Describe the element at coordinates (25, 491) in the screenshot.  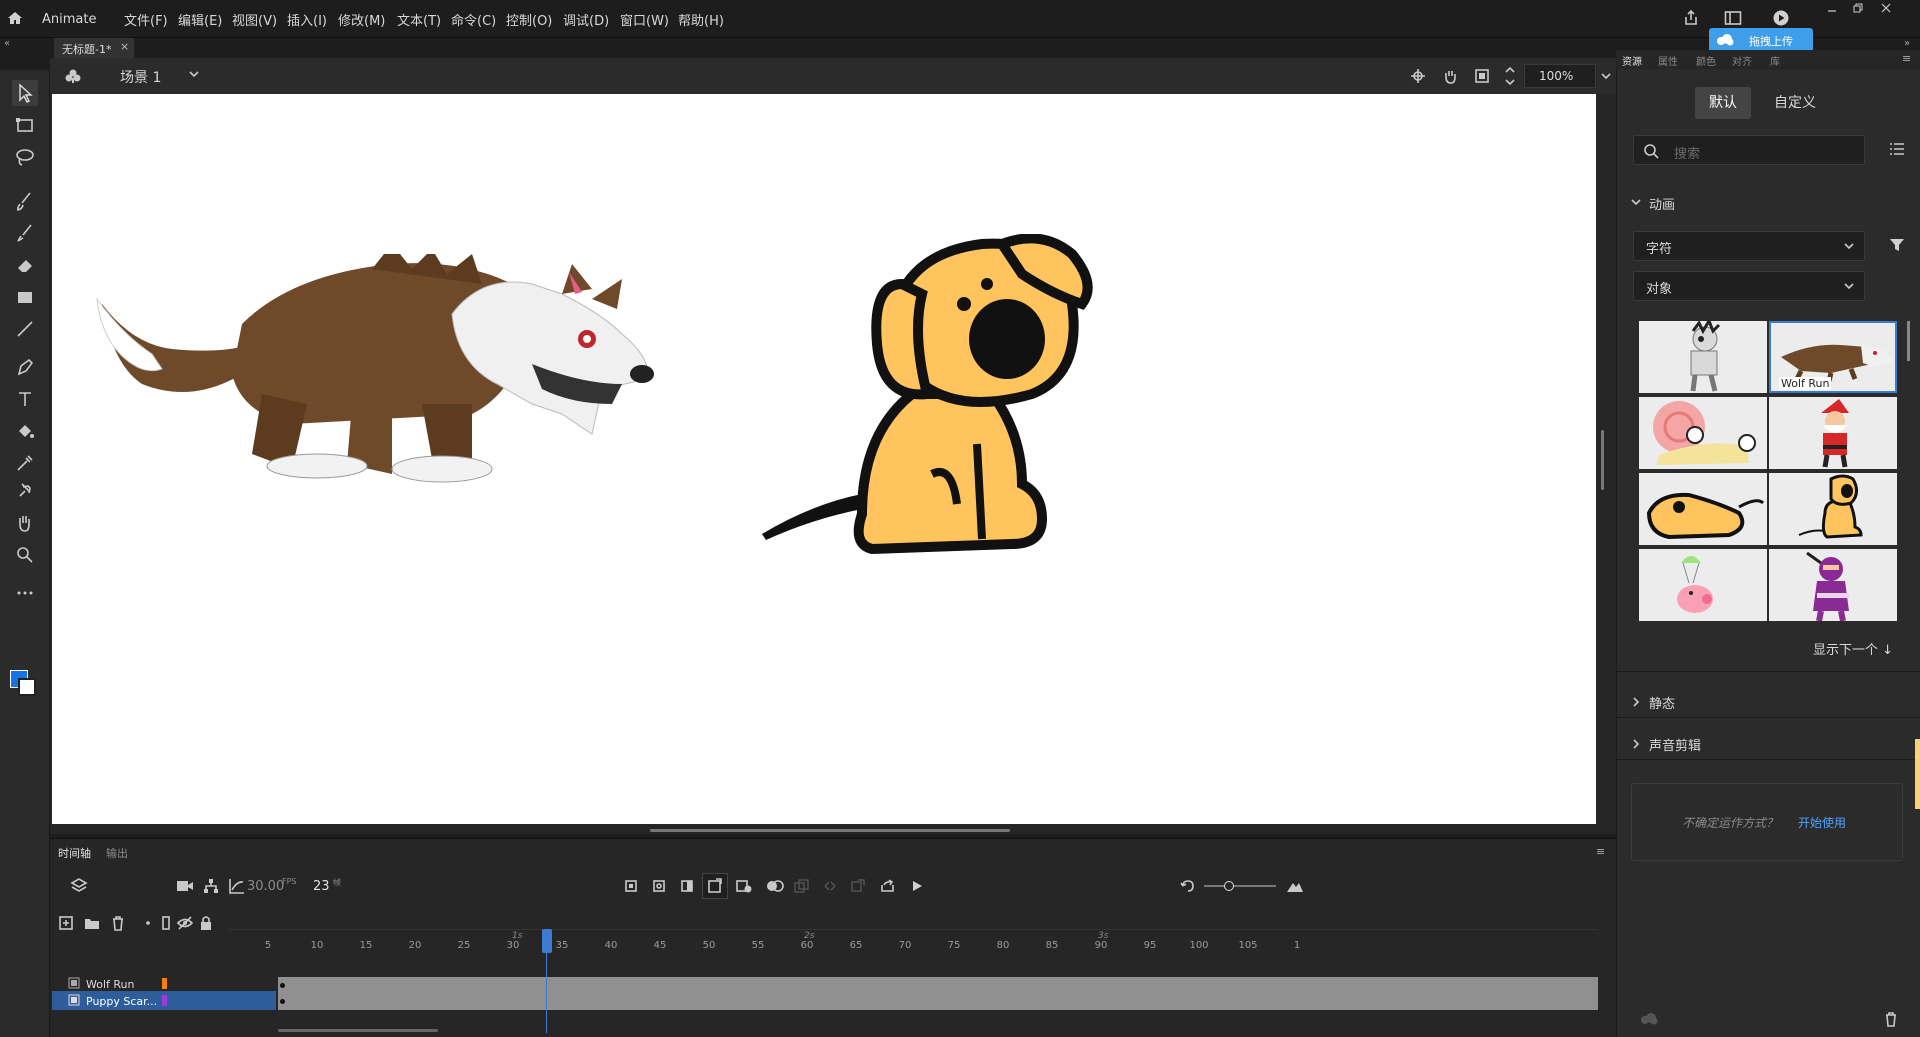
I see `pin-tool-icon` at that location.